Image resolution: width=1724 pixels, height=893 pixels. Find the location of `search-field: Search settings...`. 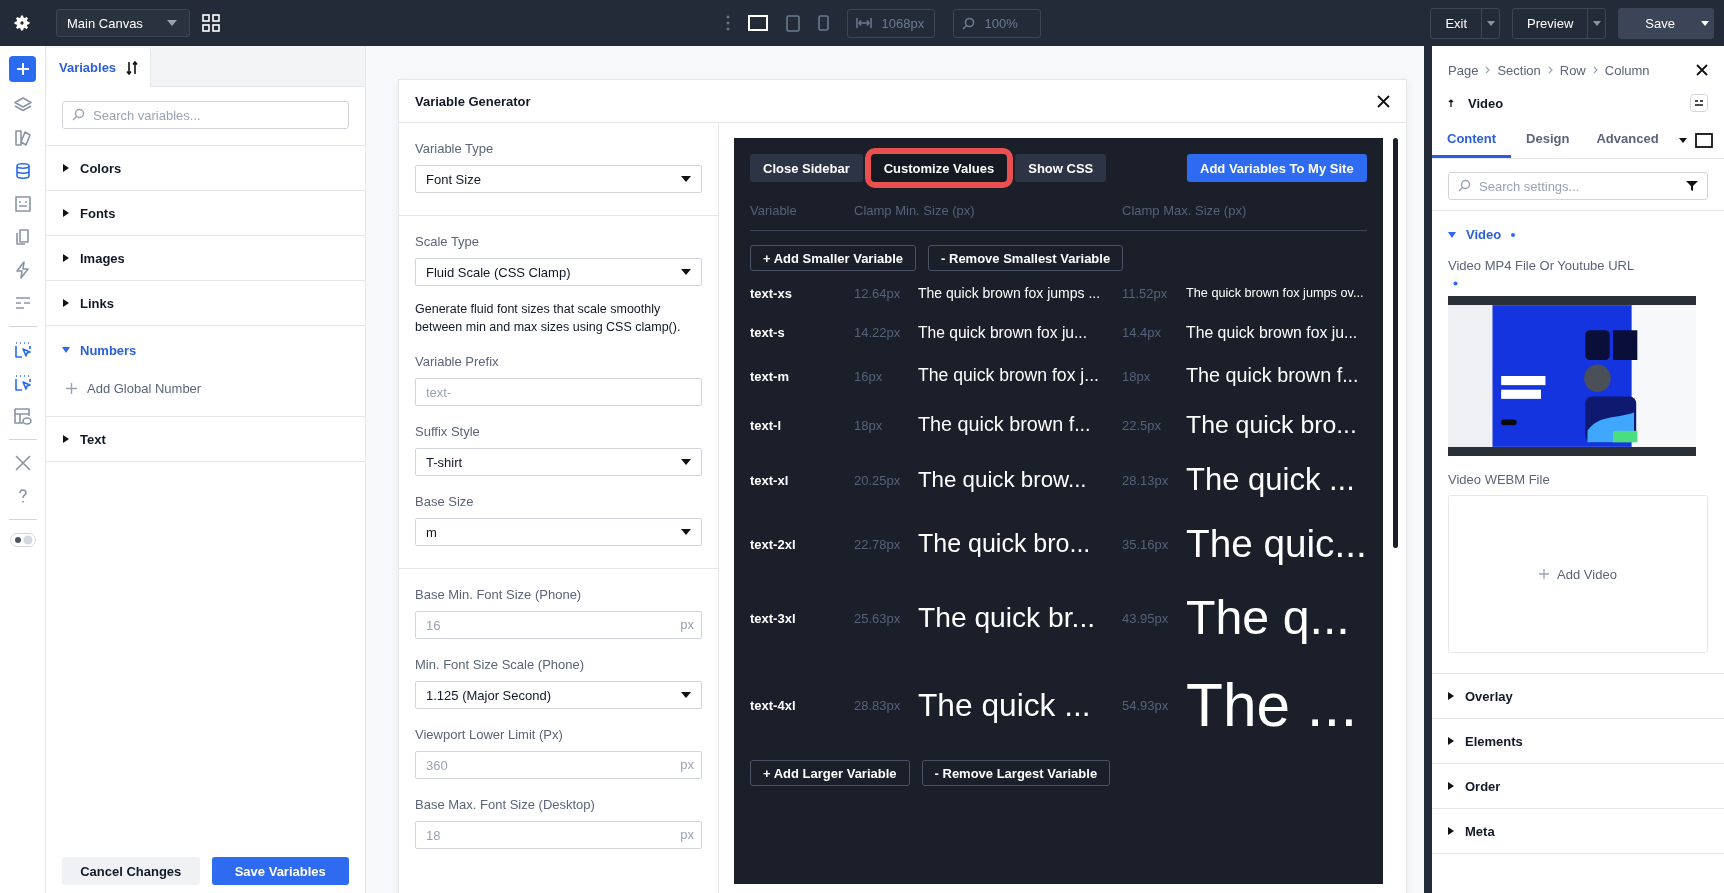

search-field: Search settings... is located at coordinates (1578, 186).